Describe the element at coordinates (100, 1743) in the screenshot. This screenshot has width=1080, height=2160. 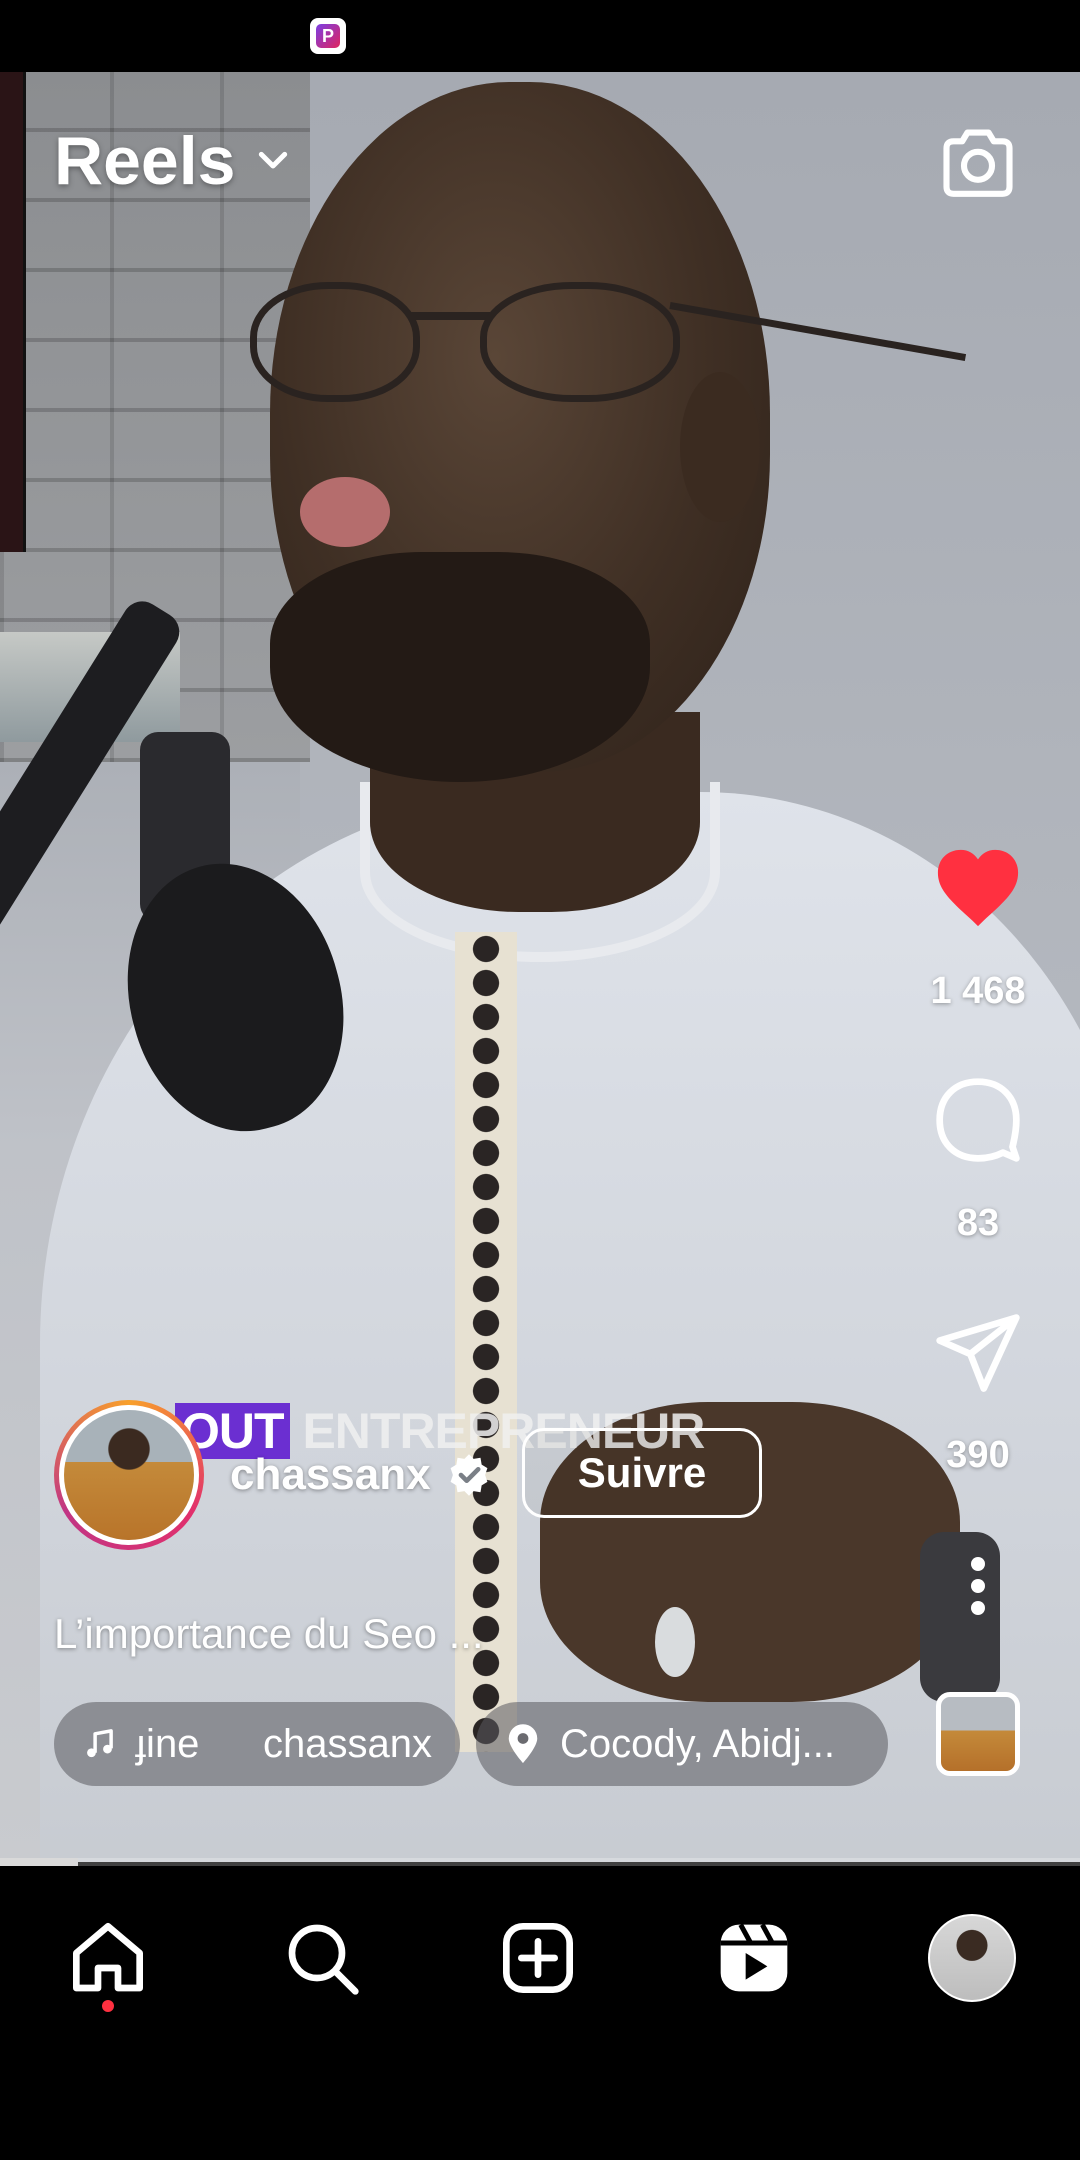
I see `music-note-icon` at that location.